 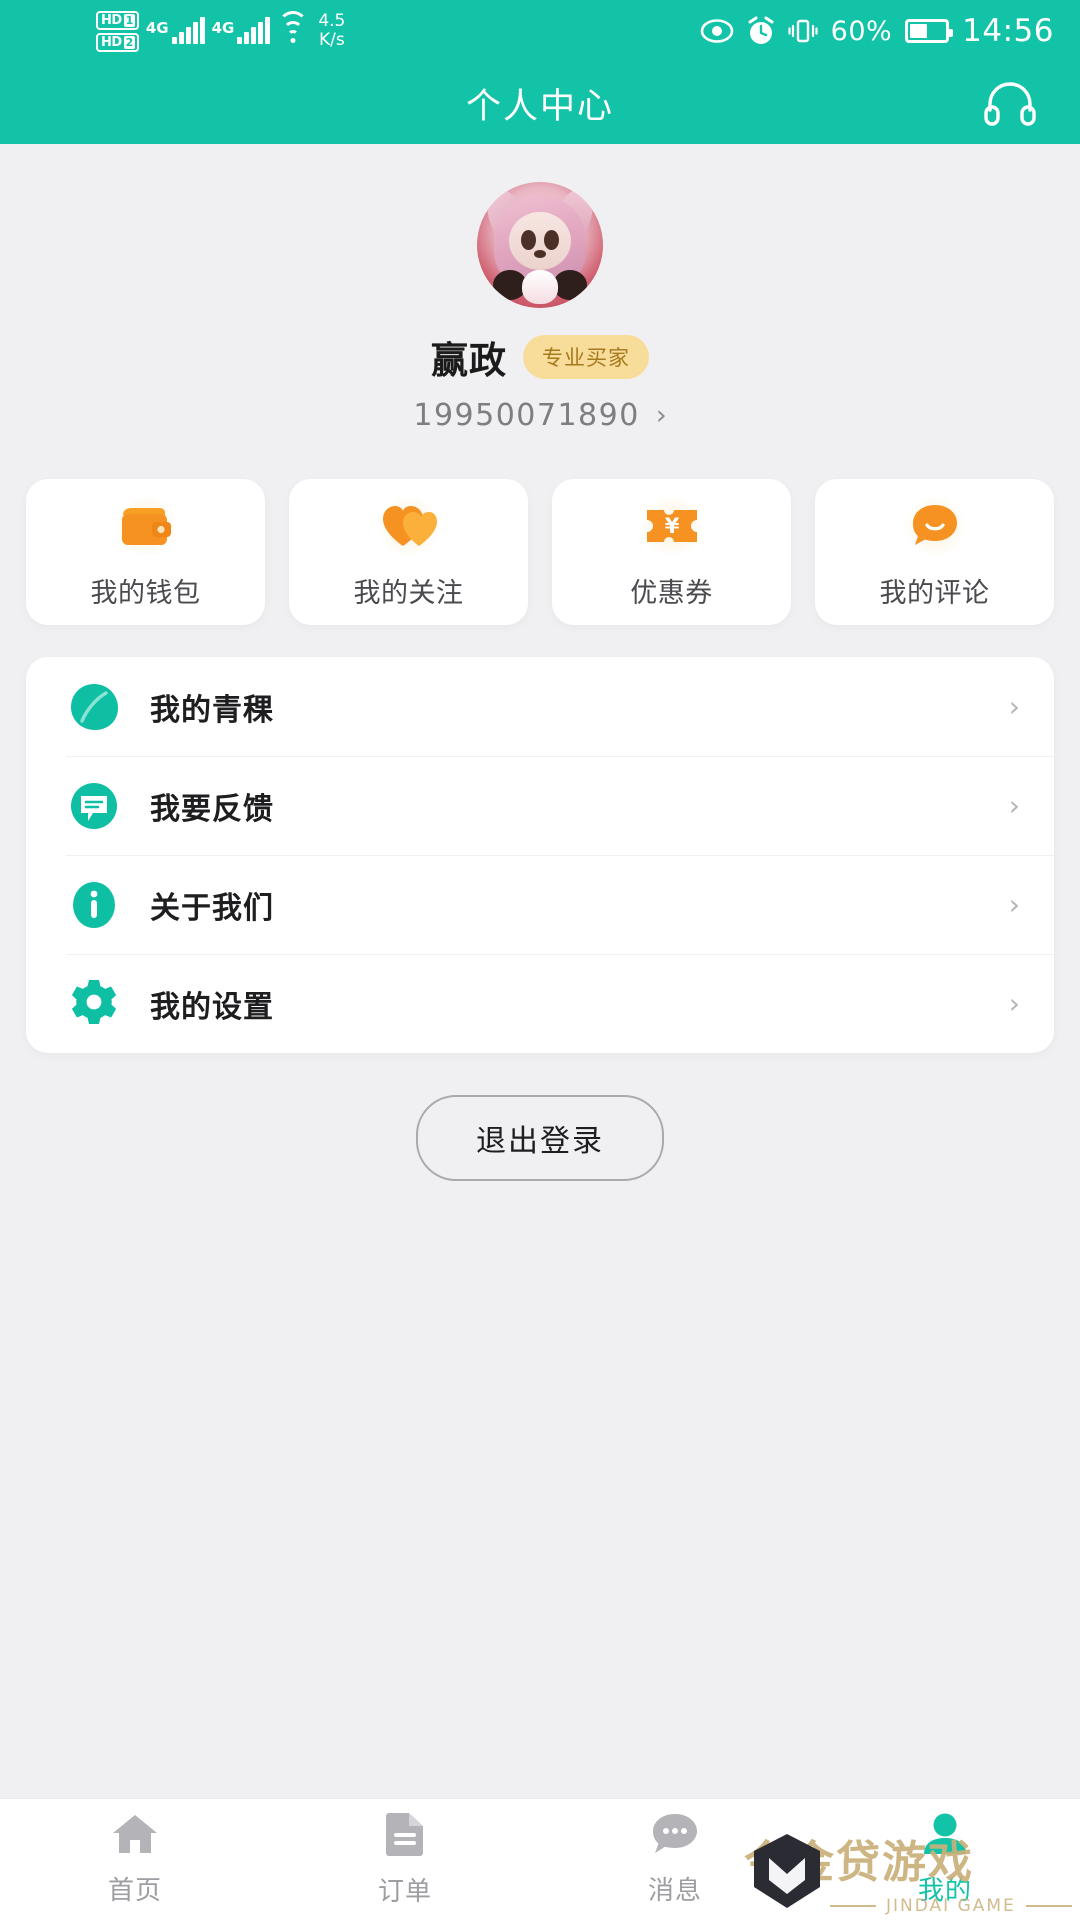 I want to click on sim2-signal-bars, so click(x=254, y=30).